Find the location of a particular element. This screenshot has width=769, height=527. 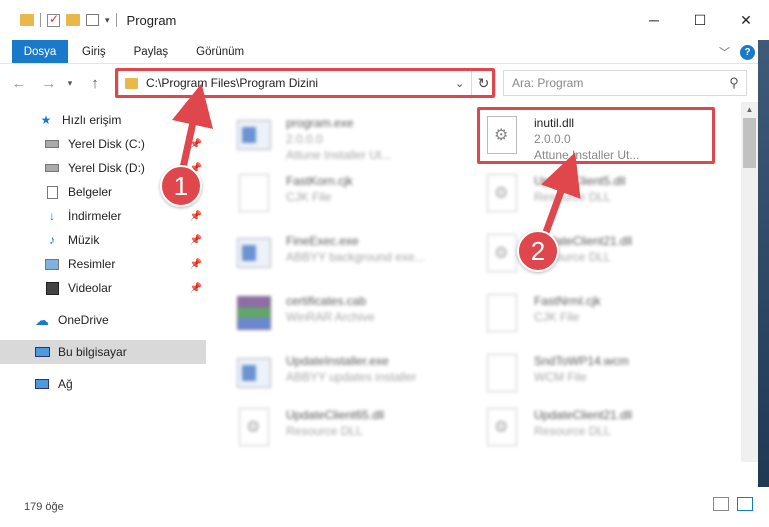

close-button: ✕ is located at coordinates (746, 20).